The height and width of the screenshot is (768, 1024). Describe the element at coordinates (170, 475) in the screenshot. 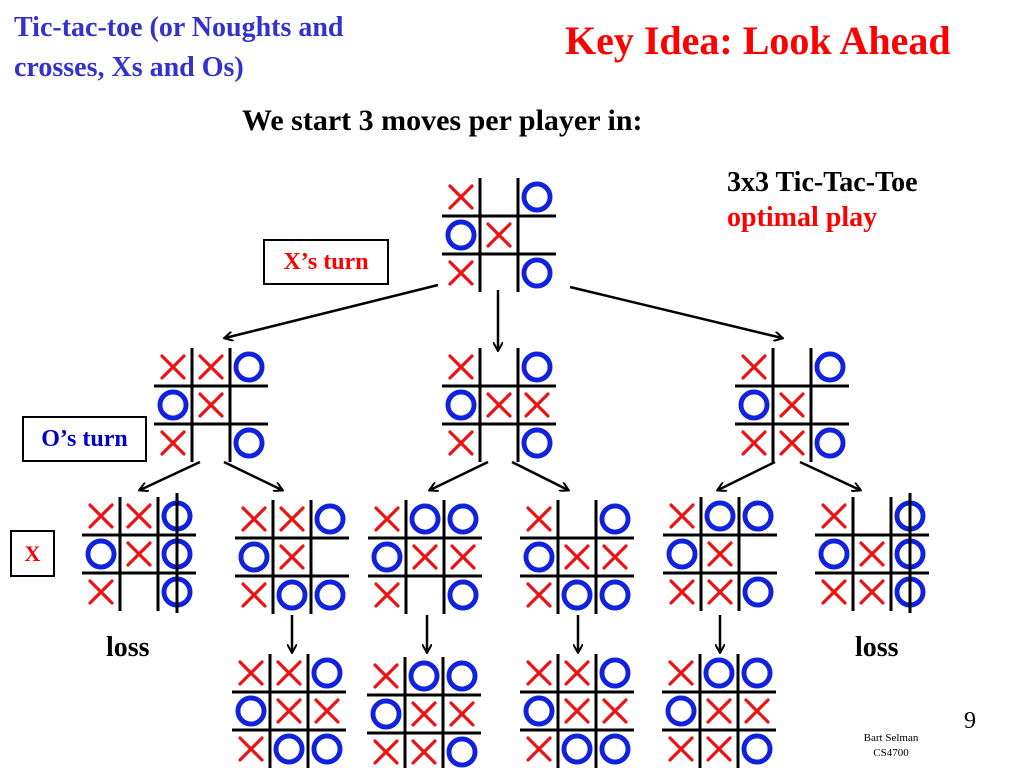

I see `arrow-l1l-a` at that location.